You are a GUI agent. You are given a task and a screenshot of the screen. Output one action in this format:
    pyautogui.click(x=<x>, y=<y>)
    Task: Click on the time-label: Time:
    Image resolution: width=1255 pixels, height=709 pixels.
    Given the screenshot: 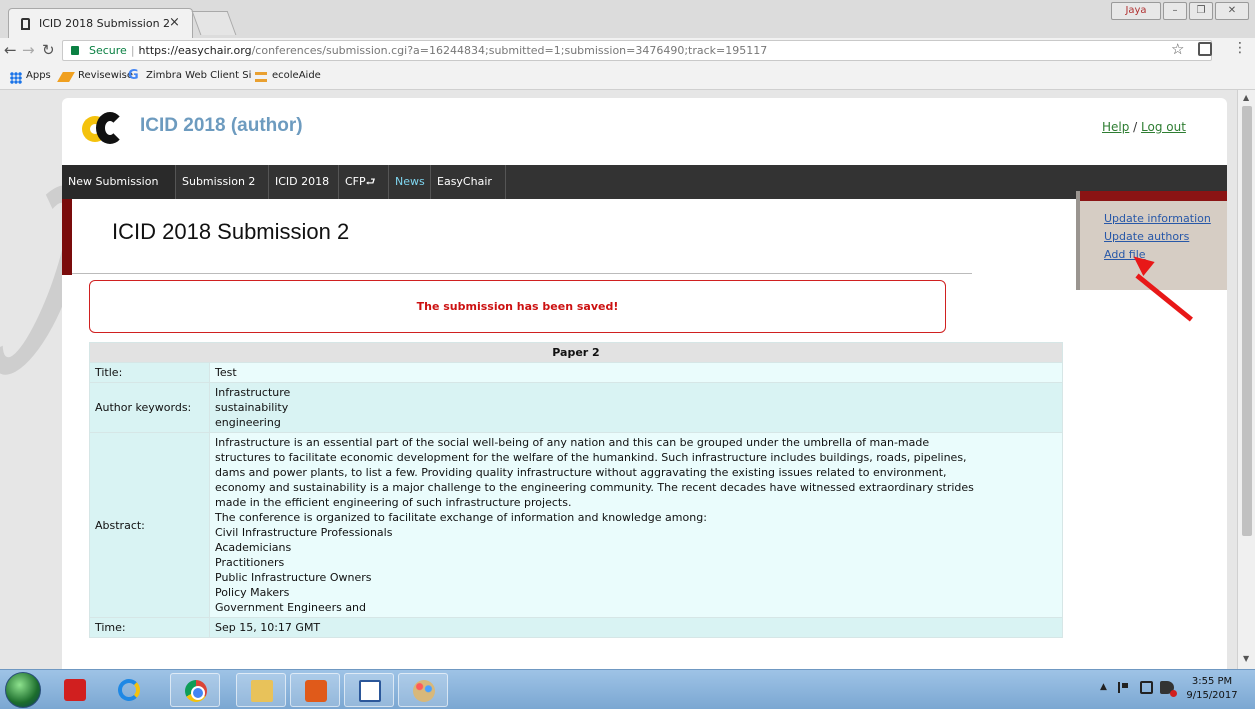 What is the action you would take?
    pyautogui.click(x=149, y=627)
    